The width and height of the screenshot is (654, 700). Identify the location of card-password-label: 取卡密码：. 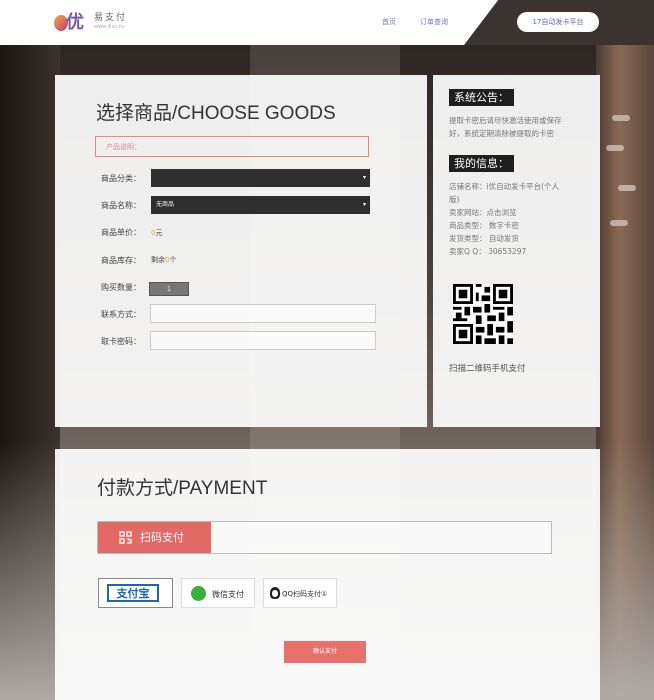
(121, 341).